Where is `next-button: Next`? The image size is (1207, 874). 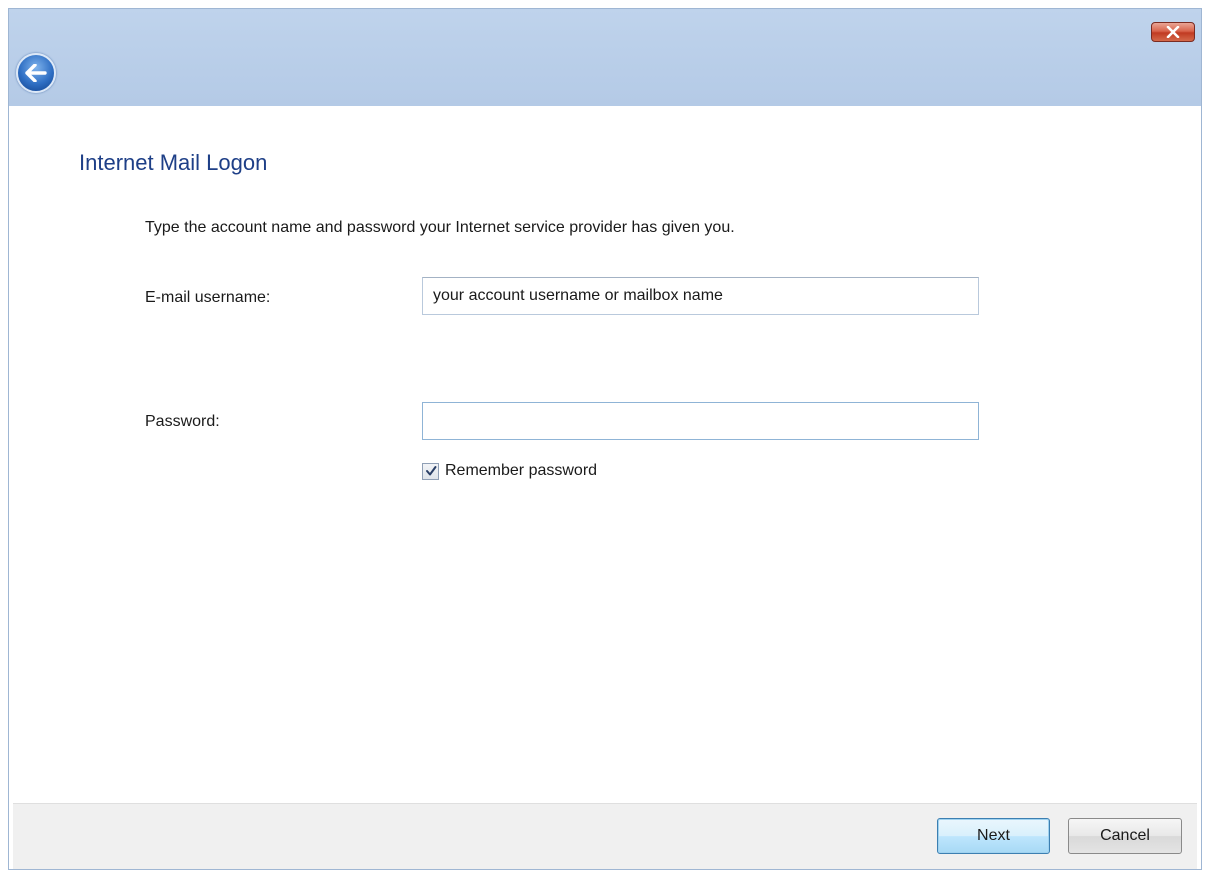
next-button: Next is located at coordinates (993, 836).